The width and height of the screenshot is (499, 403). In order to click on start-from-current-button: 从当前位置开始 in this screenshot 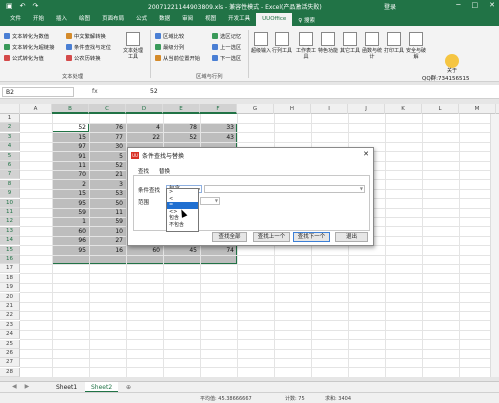, I will do `click(177, 58)`.